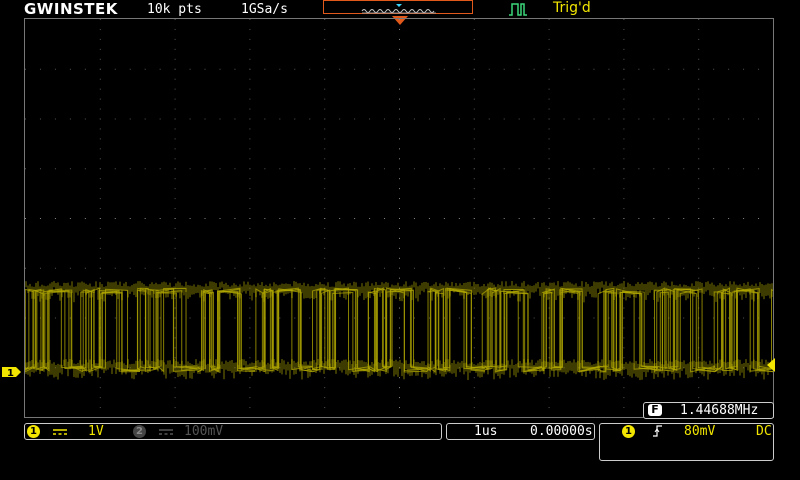 The width and height of the screenshot is (800, 480). What do you see at coordinates (264, 9) in the screenshot?
I see `sample-rate: 1GSa/s` at bounding box center [264, 9].